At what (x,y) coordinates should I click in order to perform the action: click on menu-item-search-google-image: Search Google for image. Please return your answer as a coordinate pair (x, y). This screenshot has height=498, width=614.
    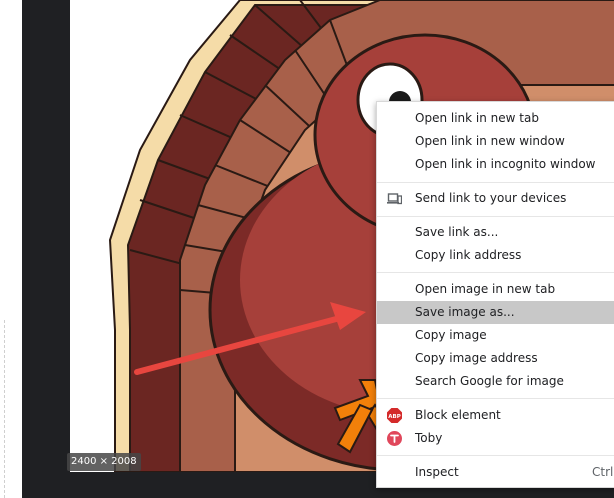
    Looking at the image, I should click on (495, 381).